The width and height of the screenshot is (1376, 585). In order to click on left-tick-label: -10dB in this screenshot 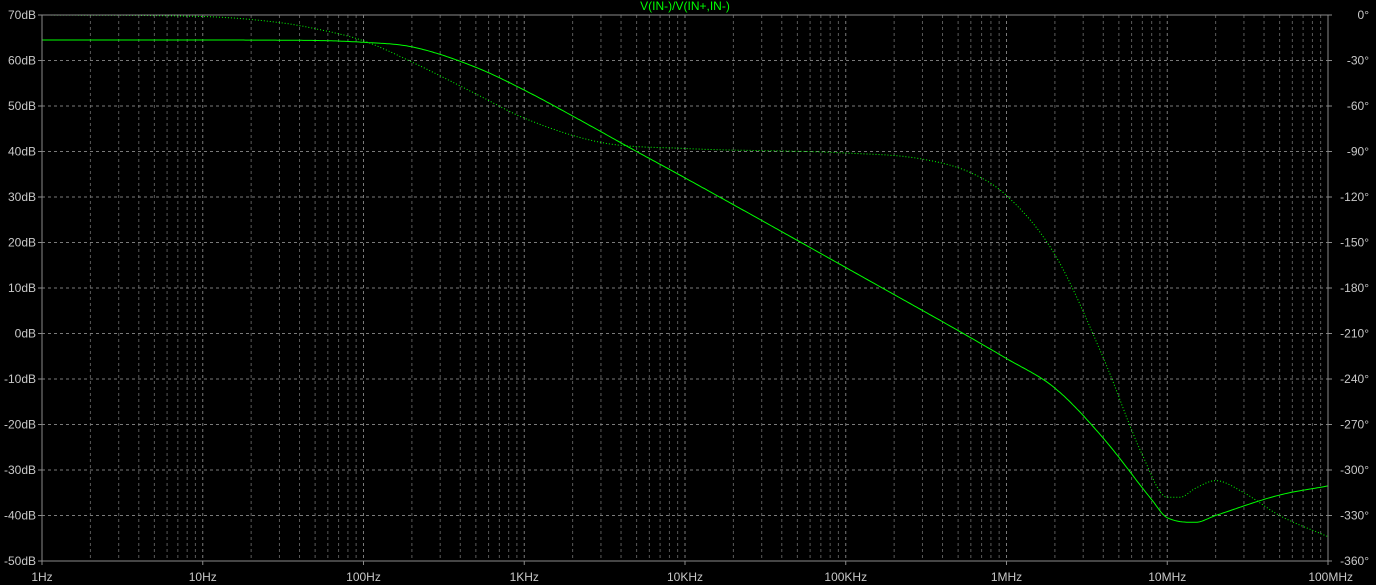, I will do `click(20, 379)`.